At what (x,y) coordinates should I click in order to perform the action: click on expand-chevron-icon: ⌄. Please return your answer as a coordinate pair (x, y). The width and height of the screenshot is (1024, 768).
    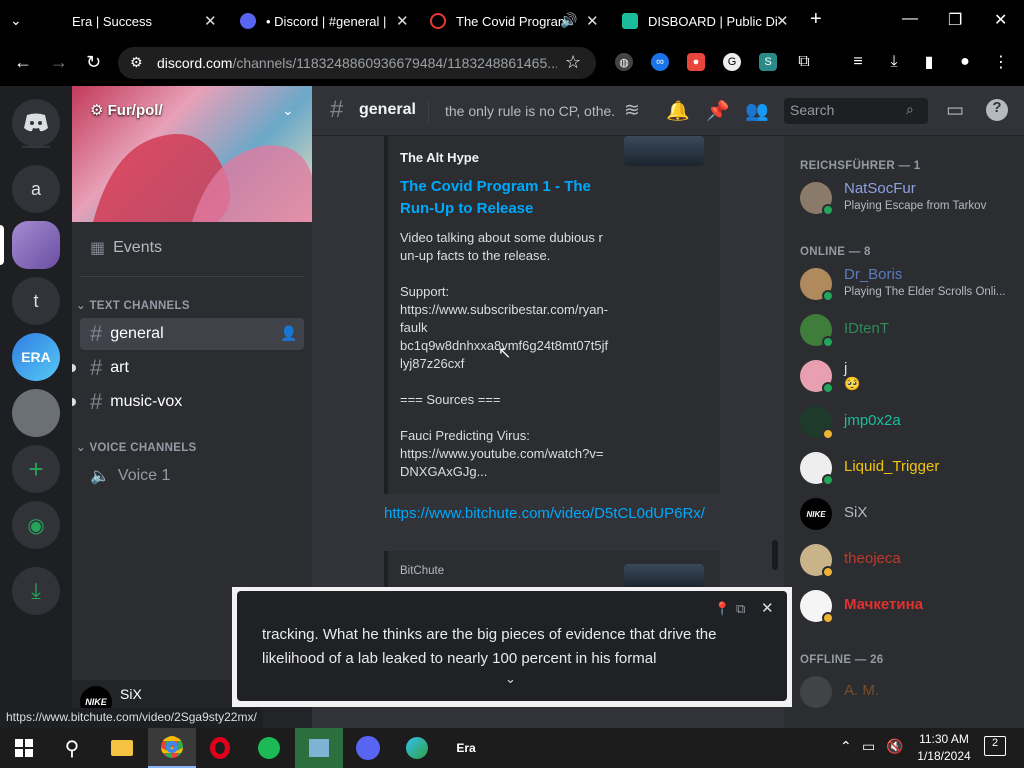
    Looking at the image, I should click on (510, 679).